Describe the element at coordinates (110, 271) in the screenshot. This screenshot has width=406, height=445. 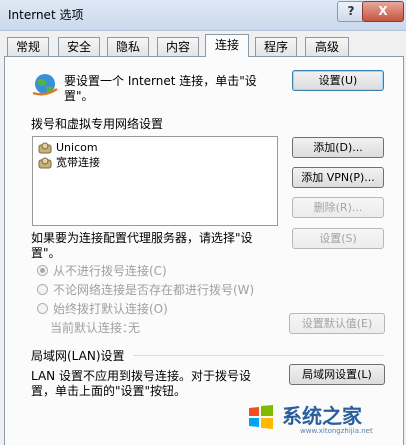
I see `never-dial-label: 从不进行拨号连接(C)` at that location.